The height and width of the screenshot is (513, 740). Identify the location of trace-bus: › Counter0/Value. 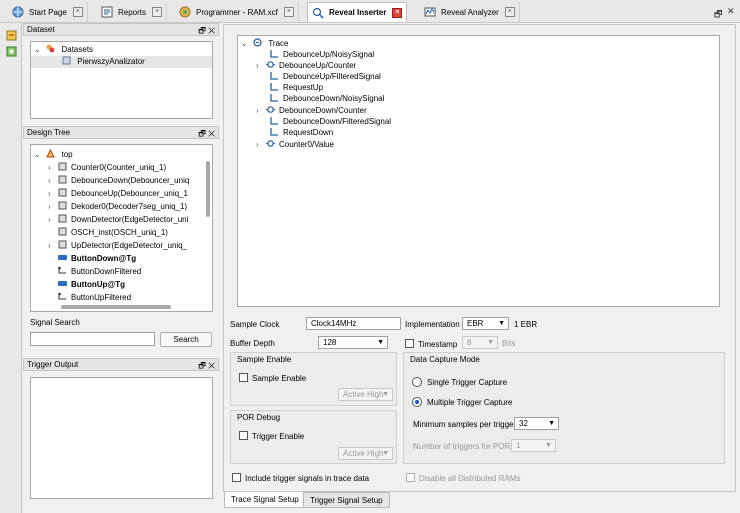
(295, 145).